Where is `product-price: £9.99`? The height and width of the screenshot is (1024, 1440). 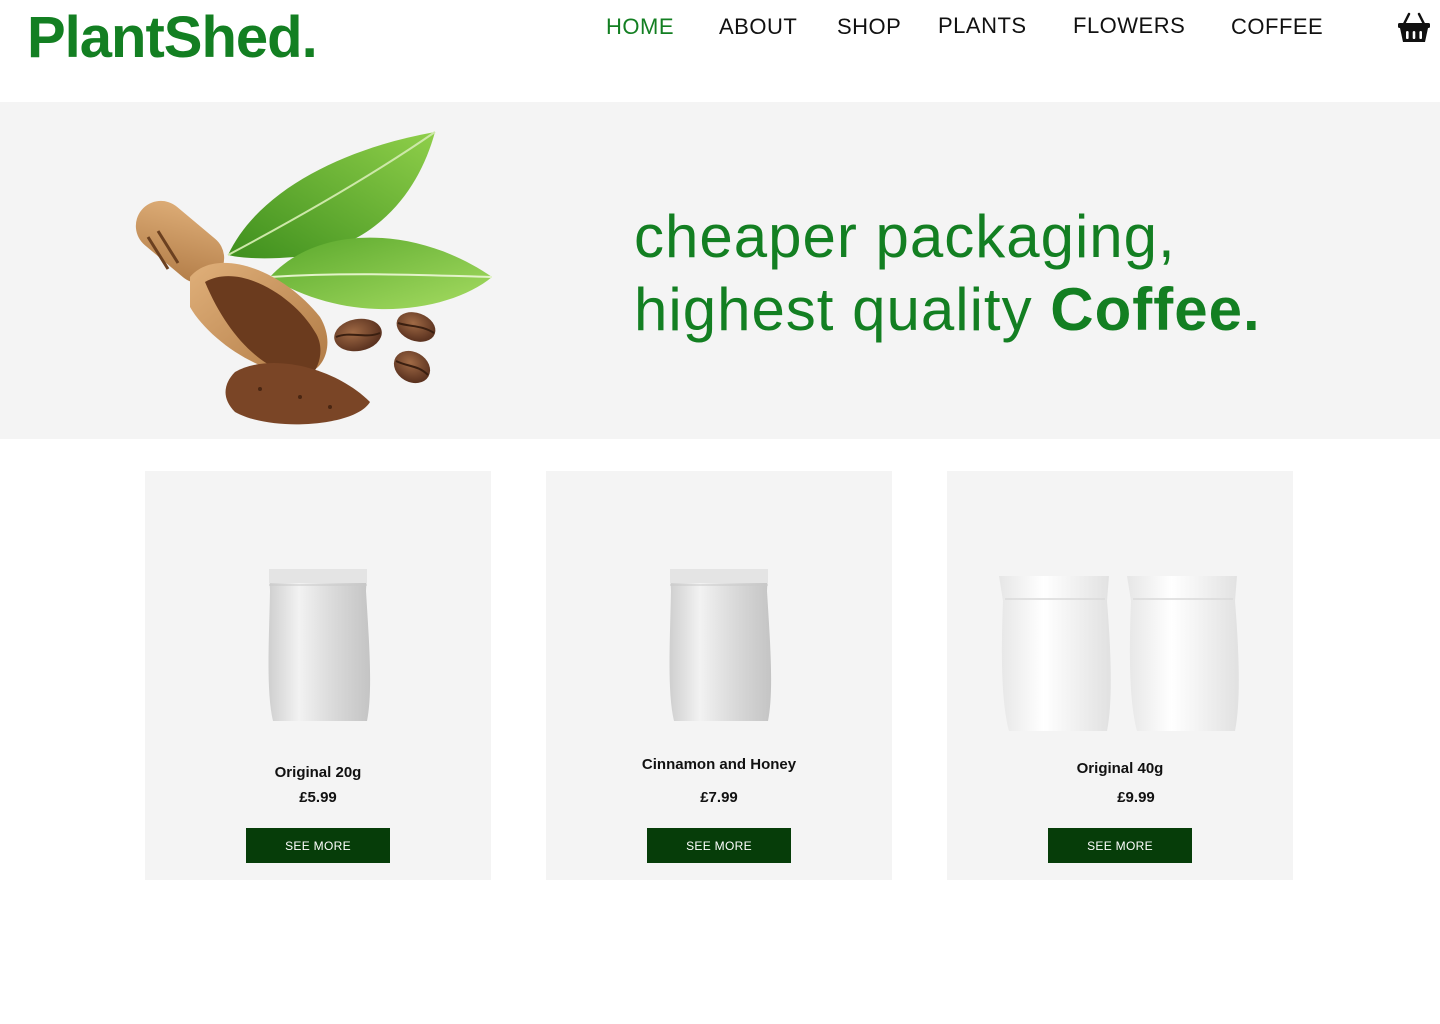
product-price: £9.99 is located at coordinates (1136, 797).